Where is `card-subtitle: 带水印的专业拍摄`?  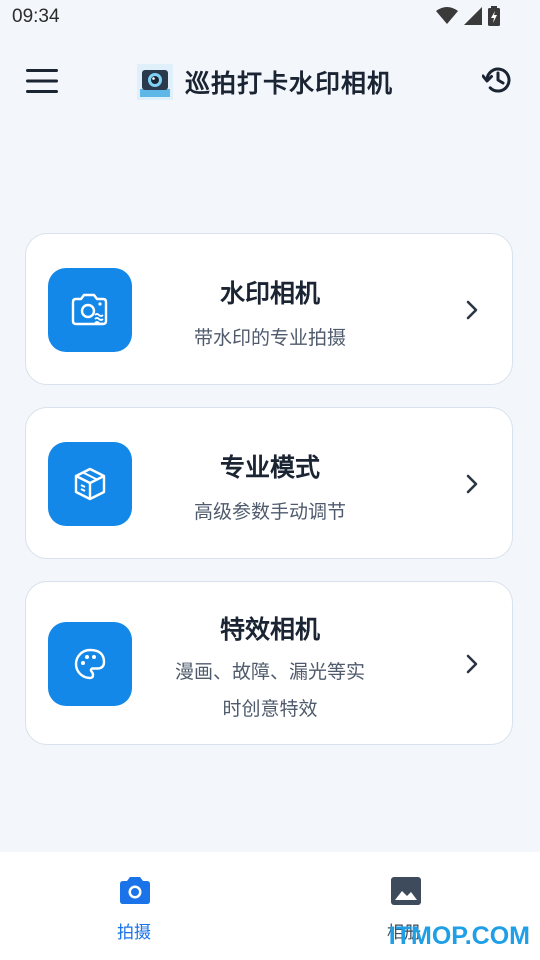
card-subtitle: 带水印的专业拍摄 is located at coordinates (269, 338).